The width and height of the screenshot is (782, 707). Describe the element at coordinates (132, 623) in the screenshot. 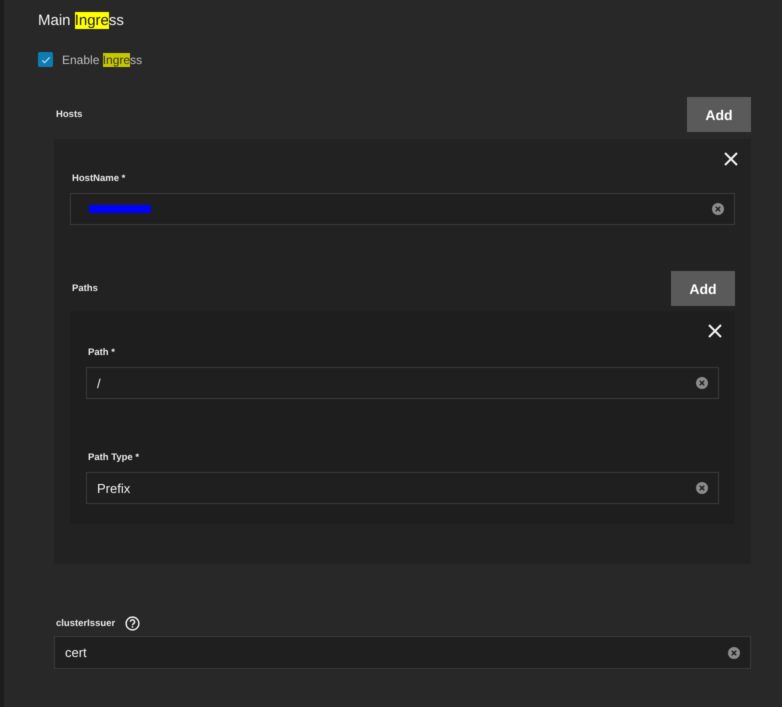

I see `help-icon` at that location.